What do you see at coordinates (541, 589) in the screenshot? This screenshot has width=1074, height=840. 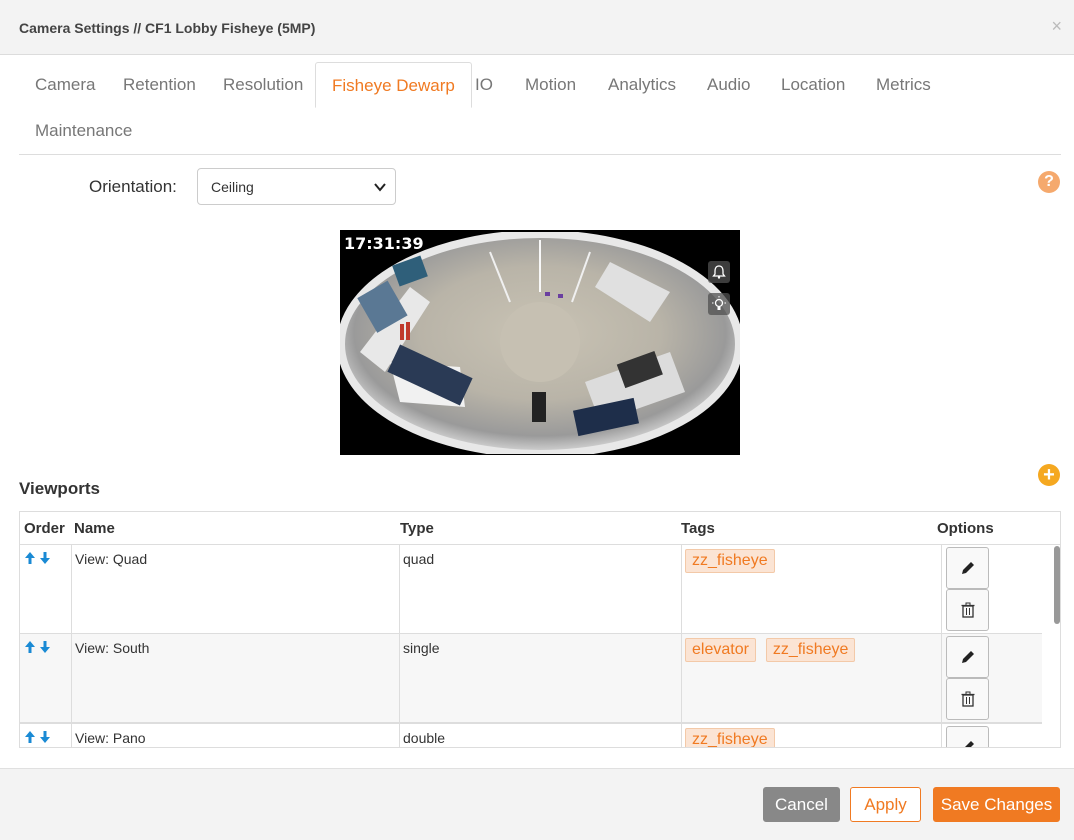 I see `type-cell: quad` at bounding box center [541, 589].